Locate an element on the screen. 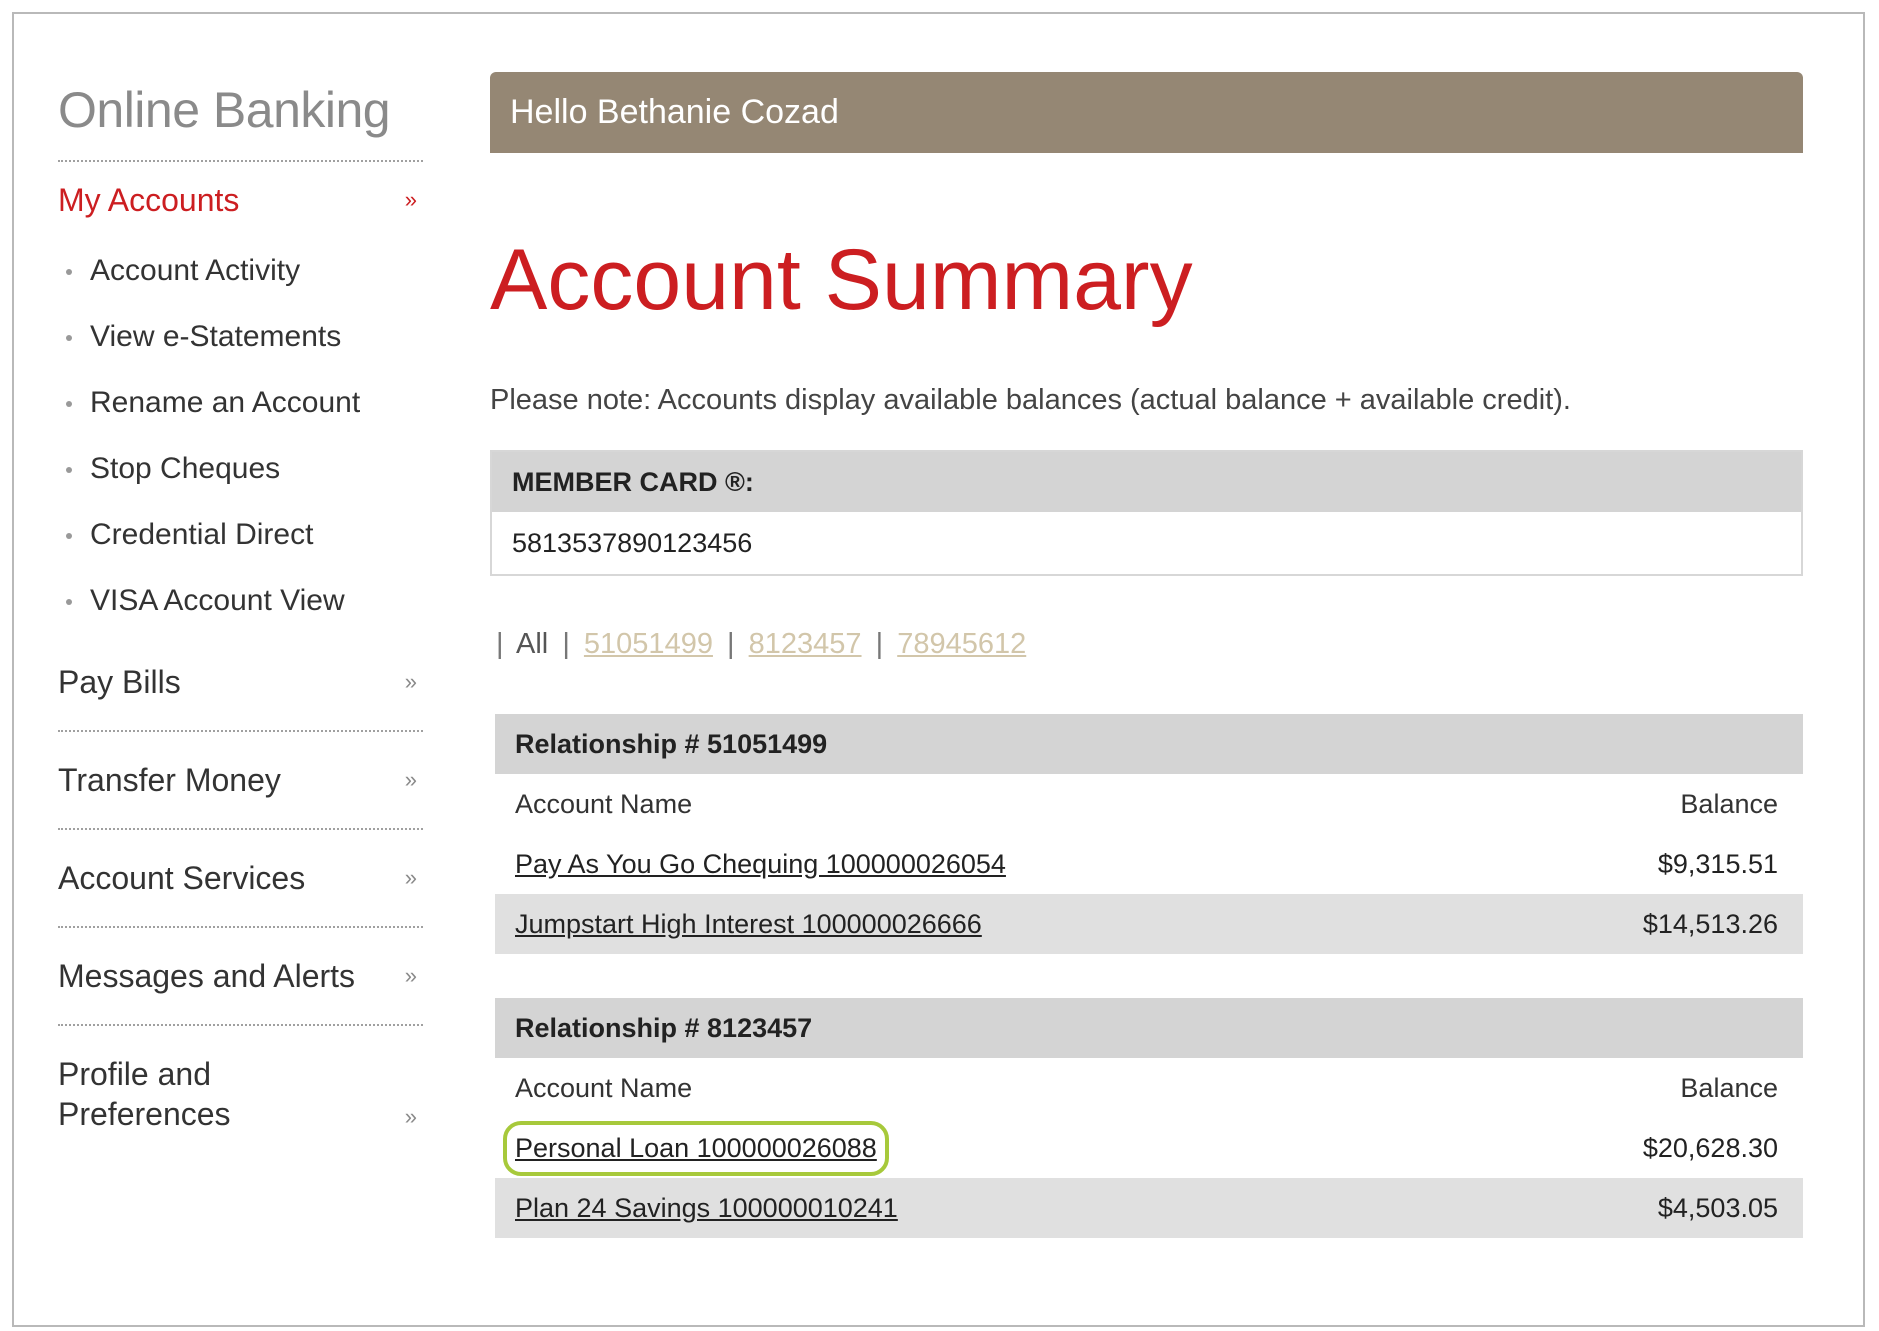 The image size is (1879, 1331). sidebar-item-credential-direct: Credential Direct is located at coordinates (240, 535).